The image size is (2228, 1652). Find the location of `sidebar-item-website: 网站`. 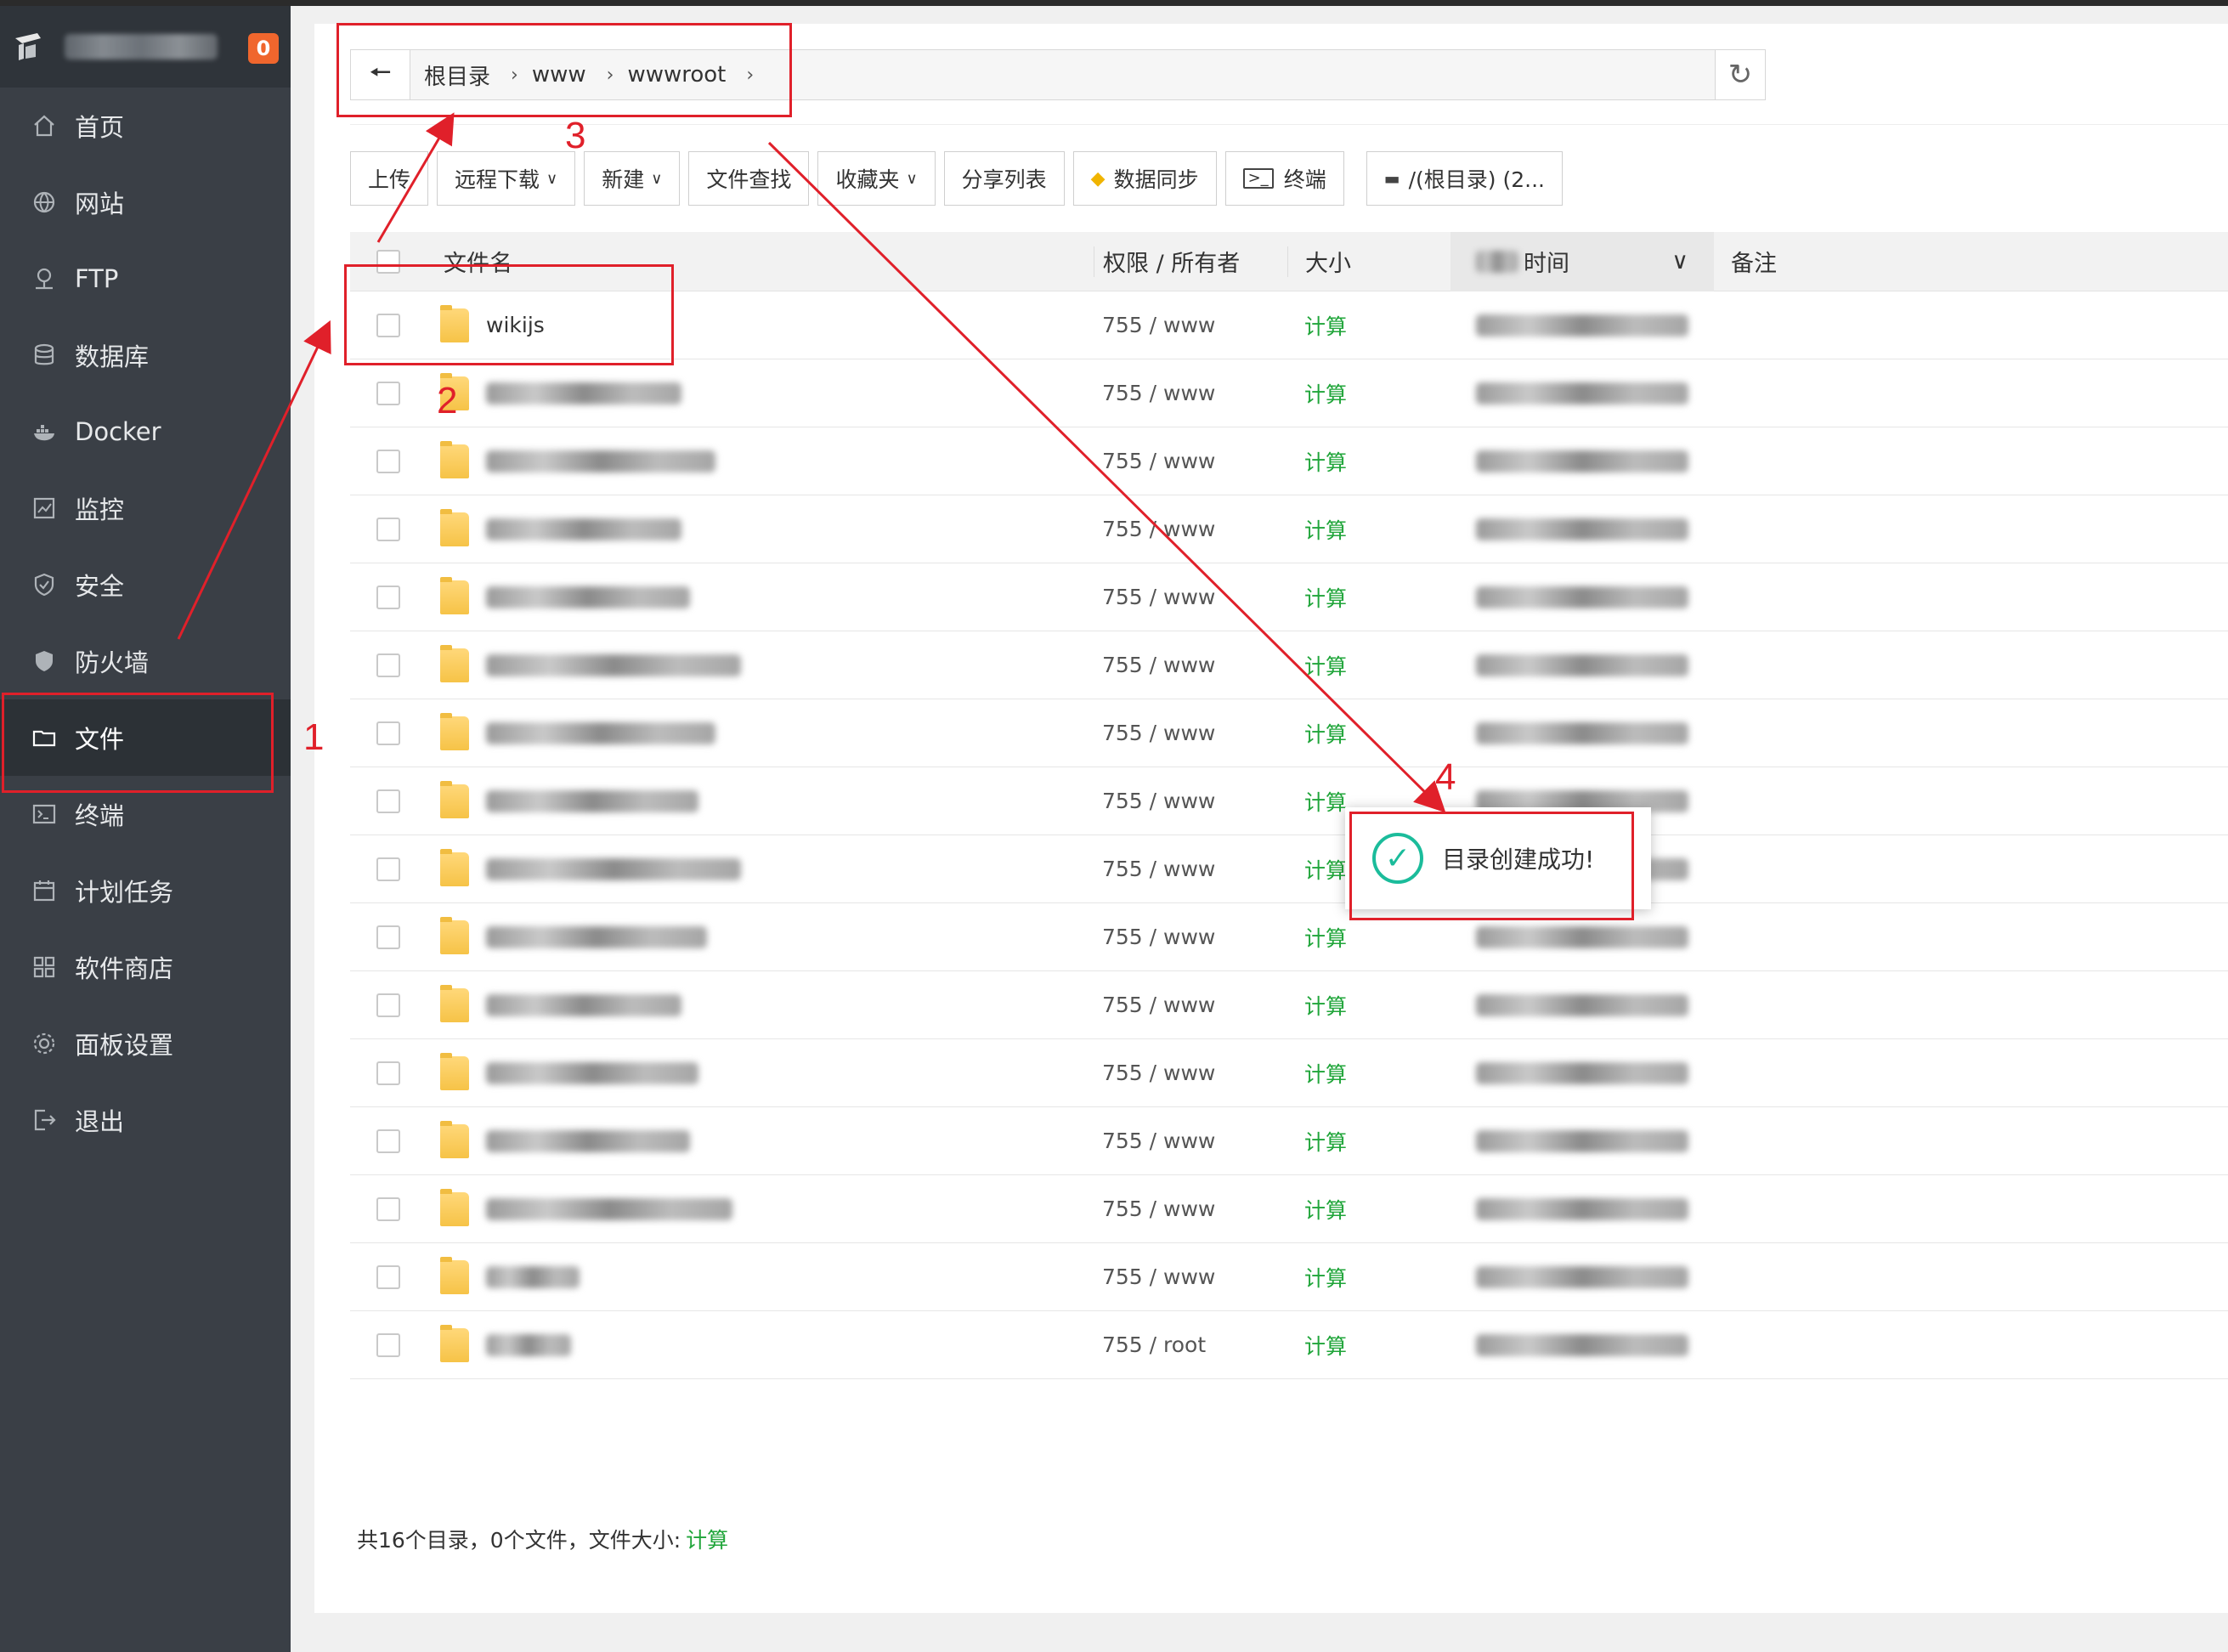

sidebar-item-website: 网站 is located at coordinates (145, 202).